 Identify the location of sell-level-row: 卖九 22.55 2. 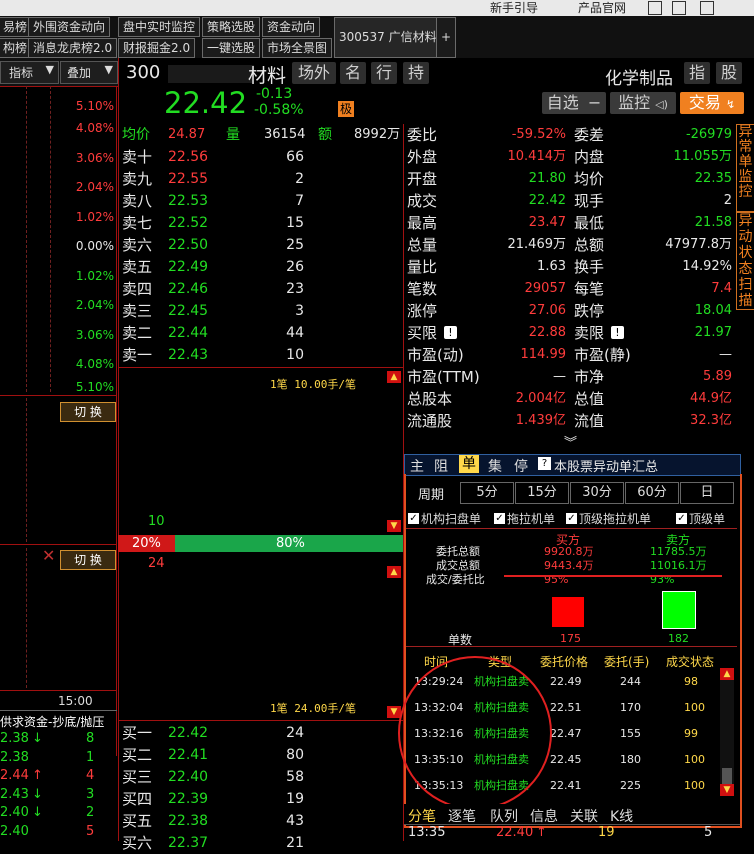
(260, 179).